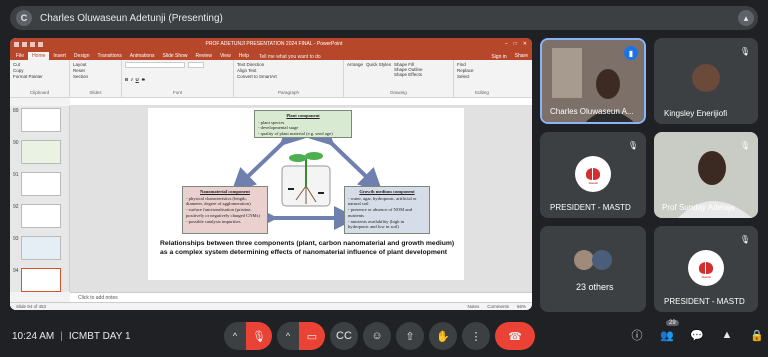  I want to click on zoom-level: 66%, so click(521, 306).